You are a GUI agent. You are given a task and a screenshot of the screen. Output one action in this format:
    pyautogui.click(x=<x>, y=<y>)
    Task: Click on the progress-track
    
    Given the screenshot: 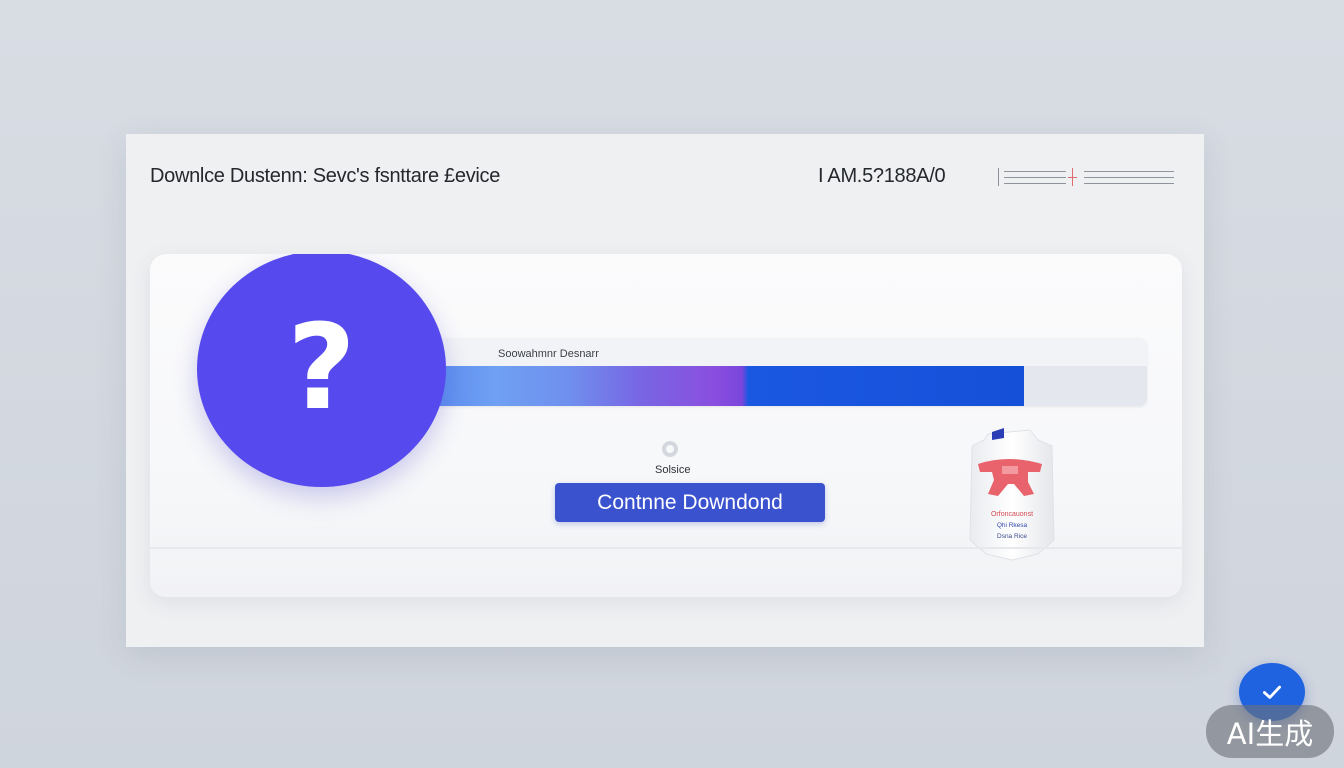 What is the action you would take?
    pyautogui.click(x=785, y=386)
    